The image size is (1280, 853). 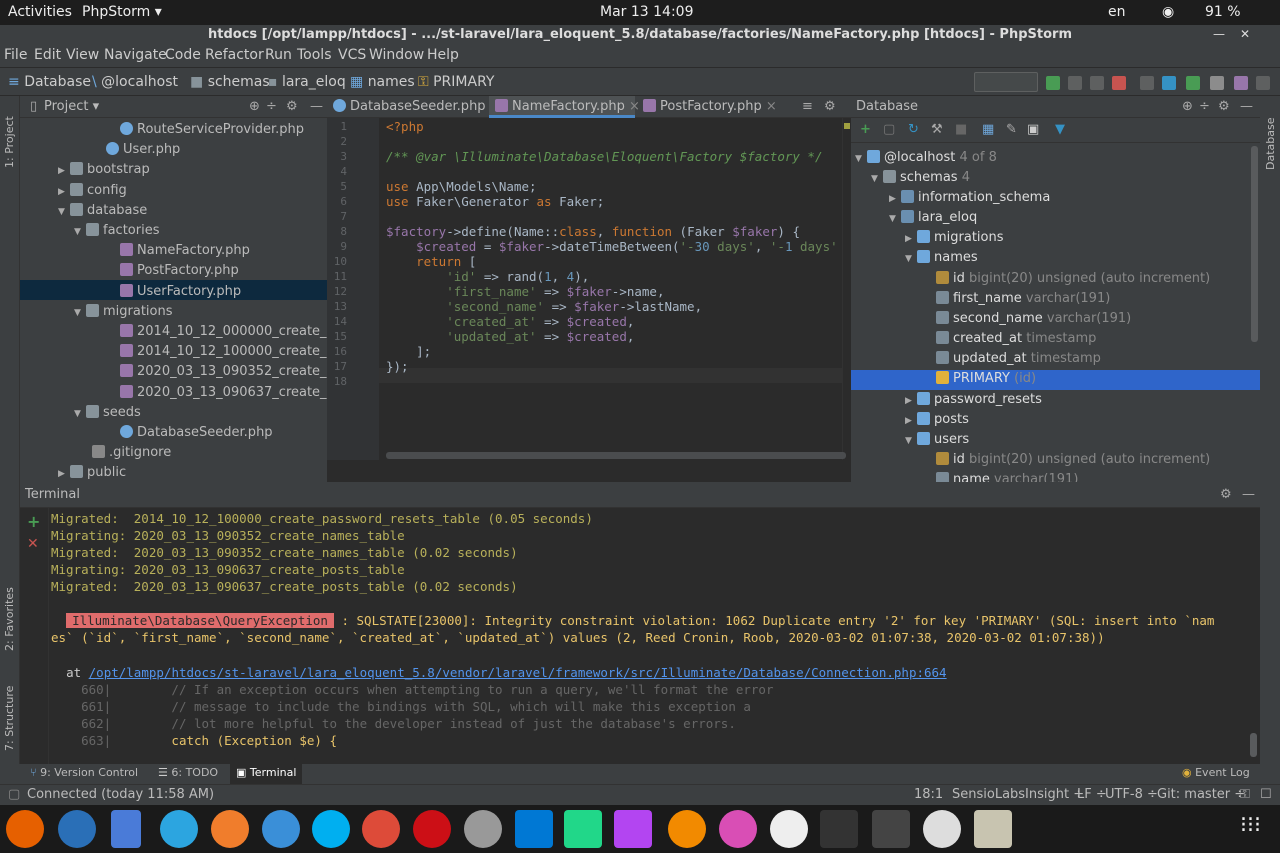 What do you see at coordinates (196, 433) in the screenshot?
I see `project-tree-item: DatabaseSeeder.php` at bounding box center [196, 433].